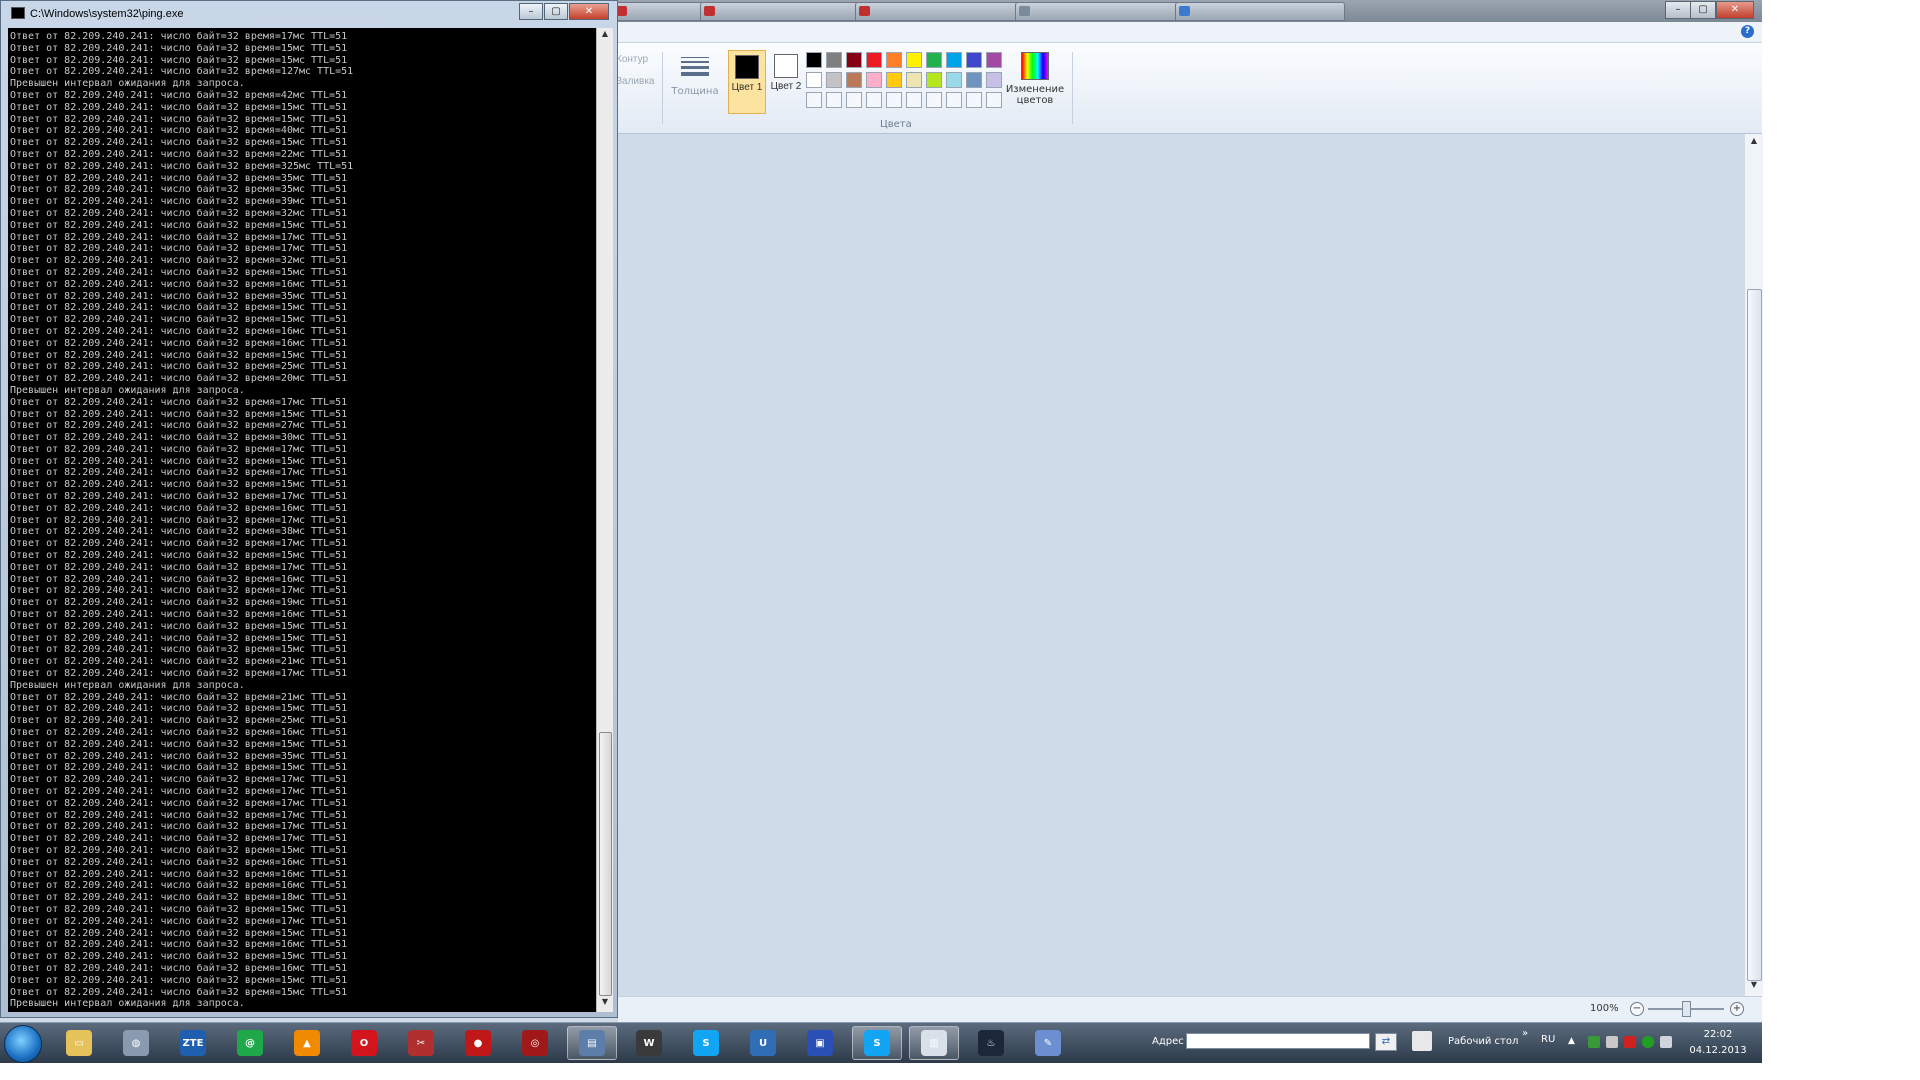  I want to click on paint-vertical-scrollbar: ▲ ▼, so click(1753, 565).